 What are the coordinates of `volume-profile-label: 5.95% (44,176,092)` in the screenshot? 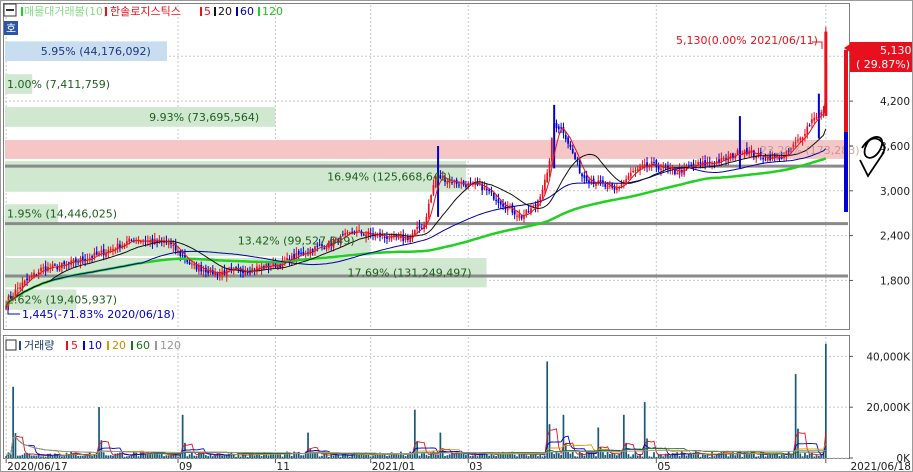 It's located at (96, 51).